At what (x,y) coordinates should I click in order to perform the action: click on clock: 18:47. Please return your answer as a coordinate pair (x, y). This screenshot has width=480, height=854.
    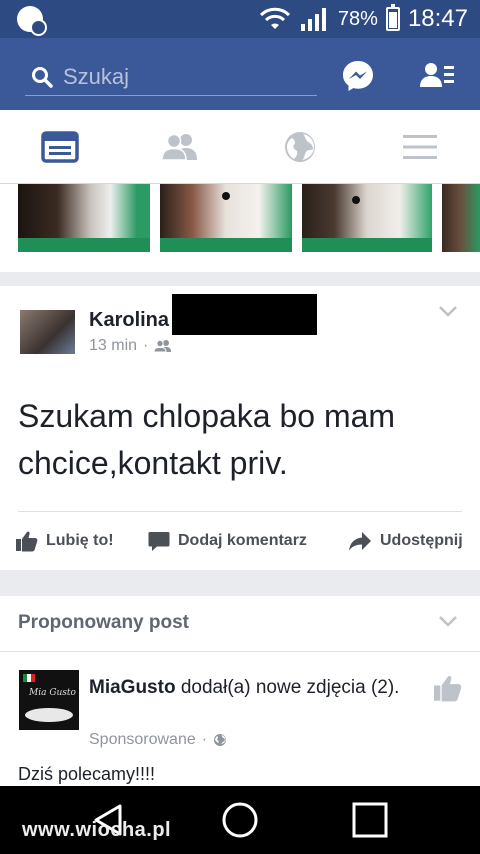
    Looking at the image, I should click on (437, 18).